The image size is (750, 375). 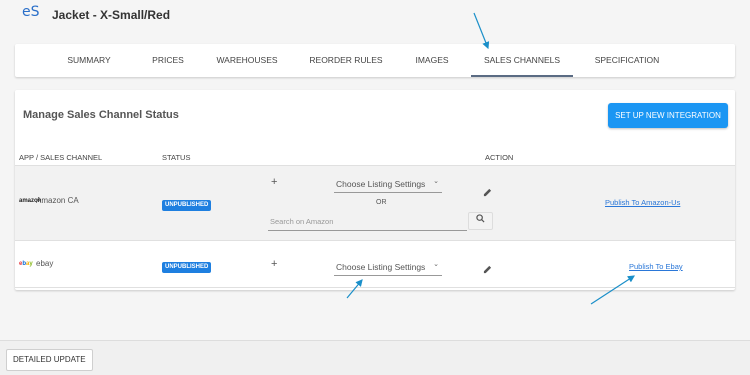 I want to click on arrow-to-listing-select, so click(x=354, y=289).